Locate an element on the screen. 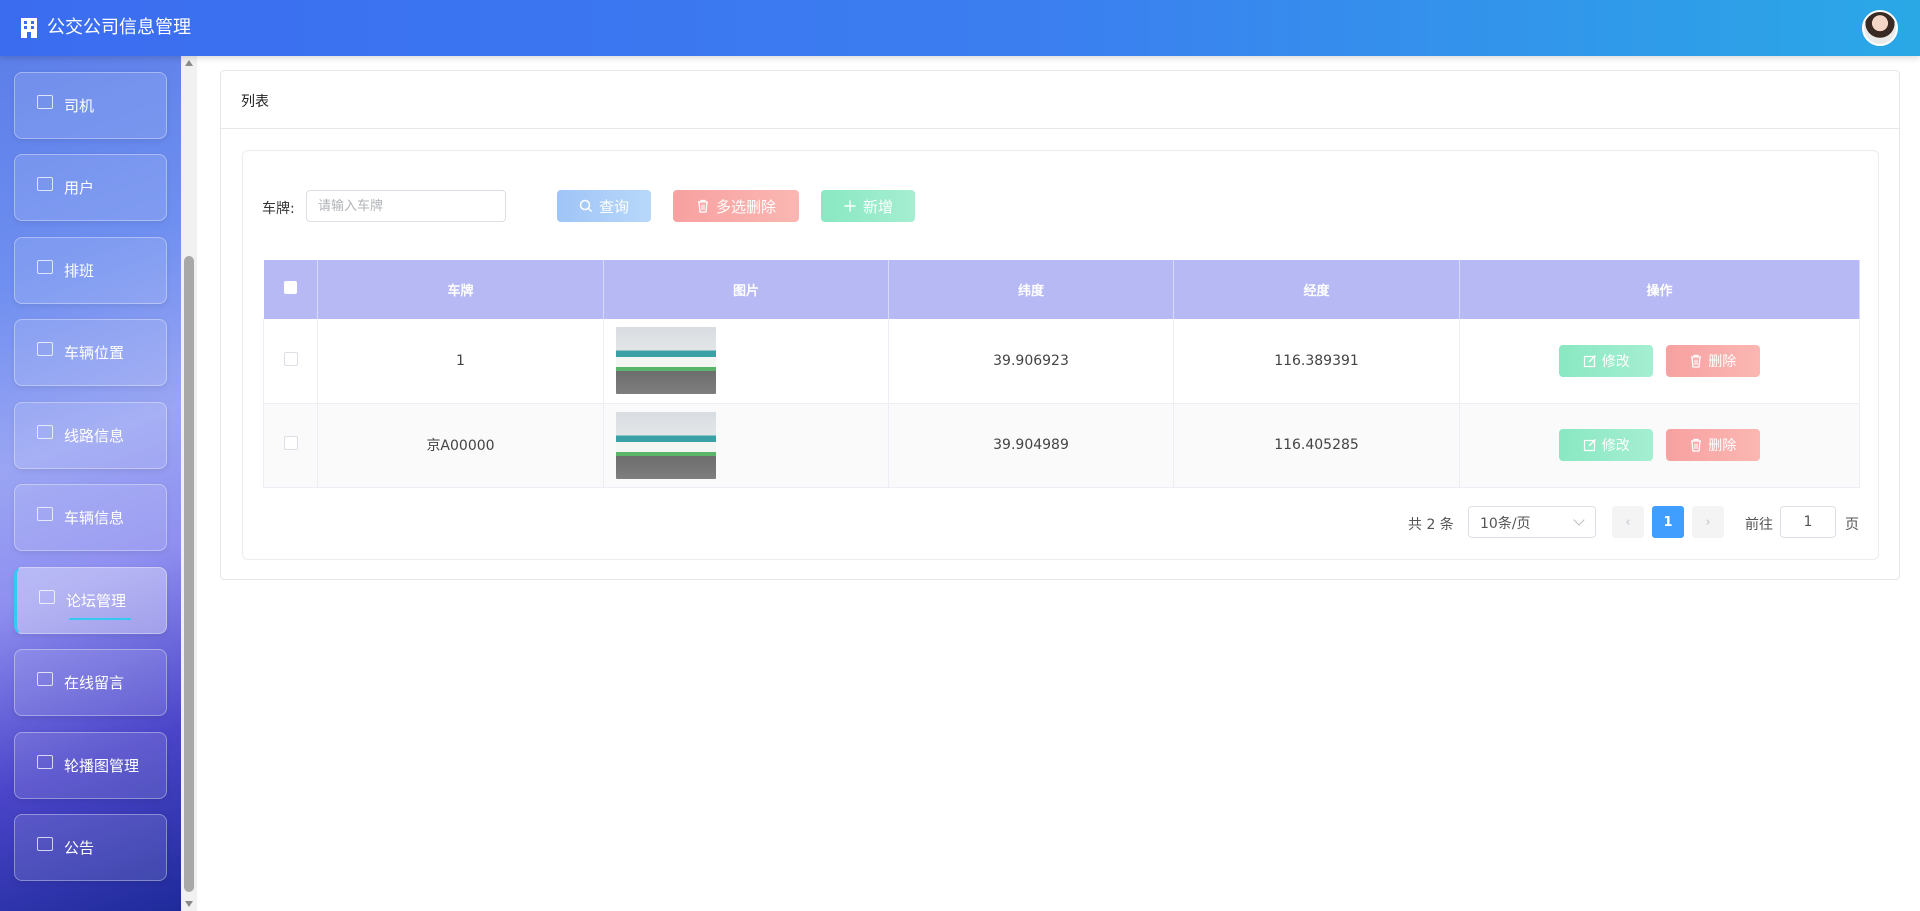 Image resolution: width=1920 pixels, height=911 pixels. box-icon is located at coordinates (45, 184).